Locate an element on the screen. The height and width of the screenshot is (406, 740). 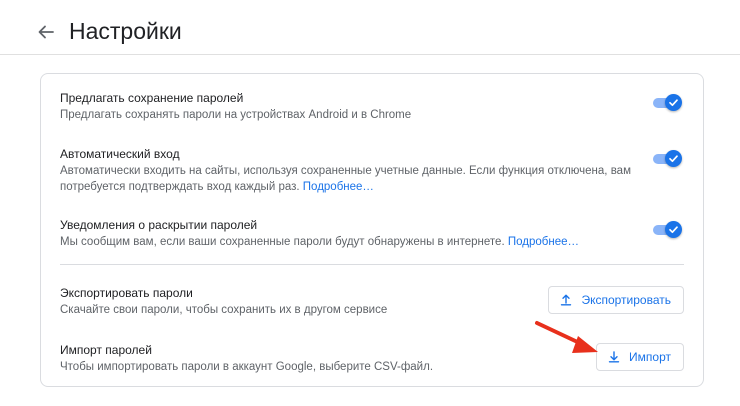
section-divider is located at coordinates (372, 264).